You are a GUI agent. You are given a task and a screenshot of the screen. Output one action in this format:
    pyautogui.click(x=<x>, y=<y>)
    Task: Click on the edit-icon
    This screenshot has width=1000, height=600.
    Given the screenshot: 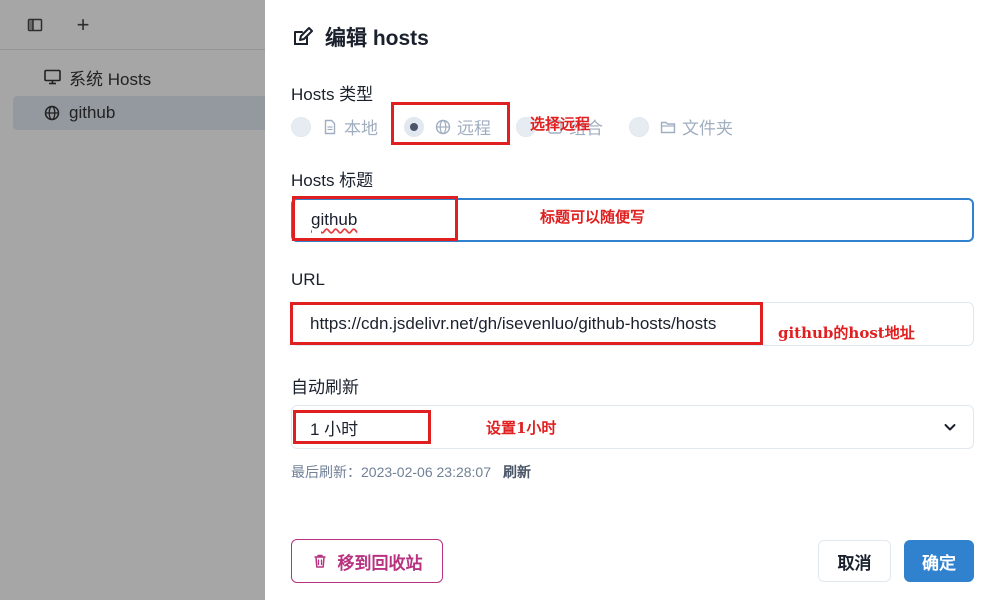 What is the action you would take?
    pyautogui.click(x=303, y=36)
    